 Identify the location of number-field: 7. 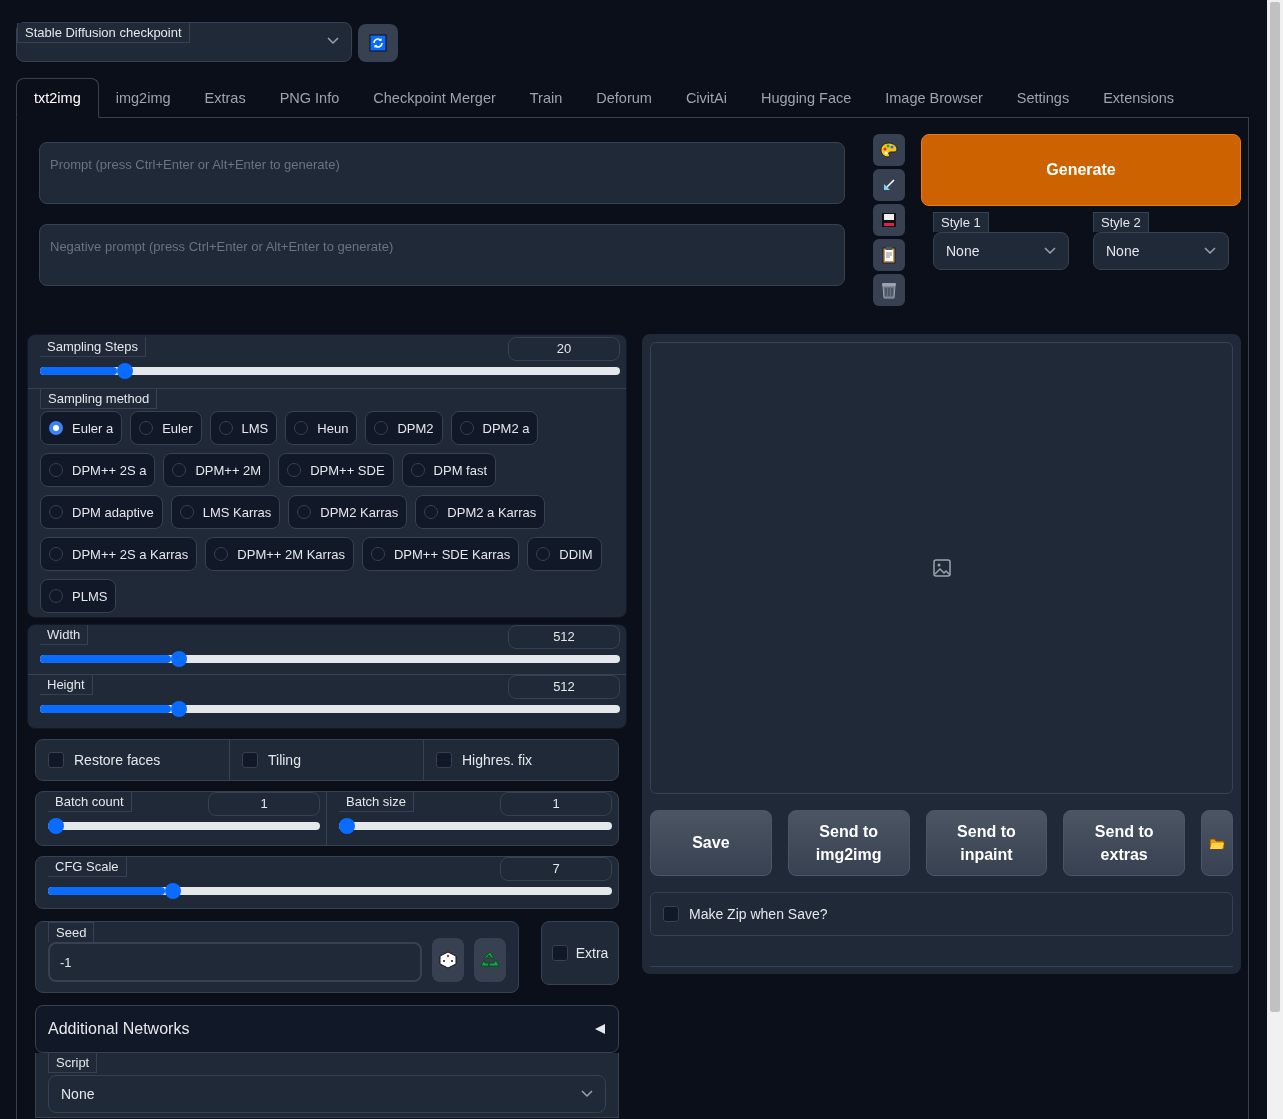
(556, 869).